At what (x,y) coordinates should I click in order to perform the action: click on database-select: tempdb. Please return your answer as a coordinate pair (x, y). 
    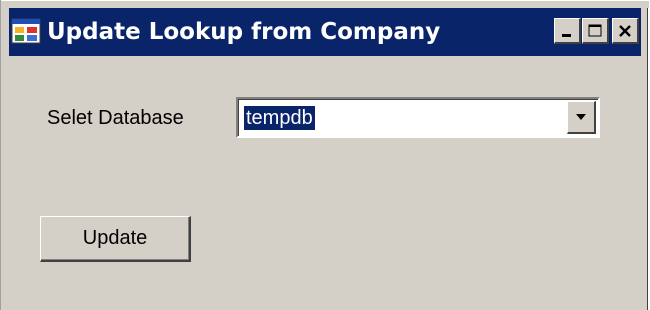
    Looking at the image, I should click on (418, 117).